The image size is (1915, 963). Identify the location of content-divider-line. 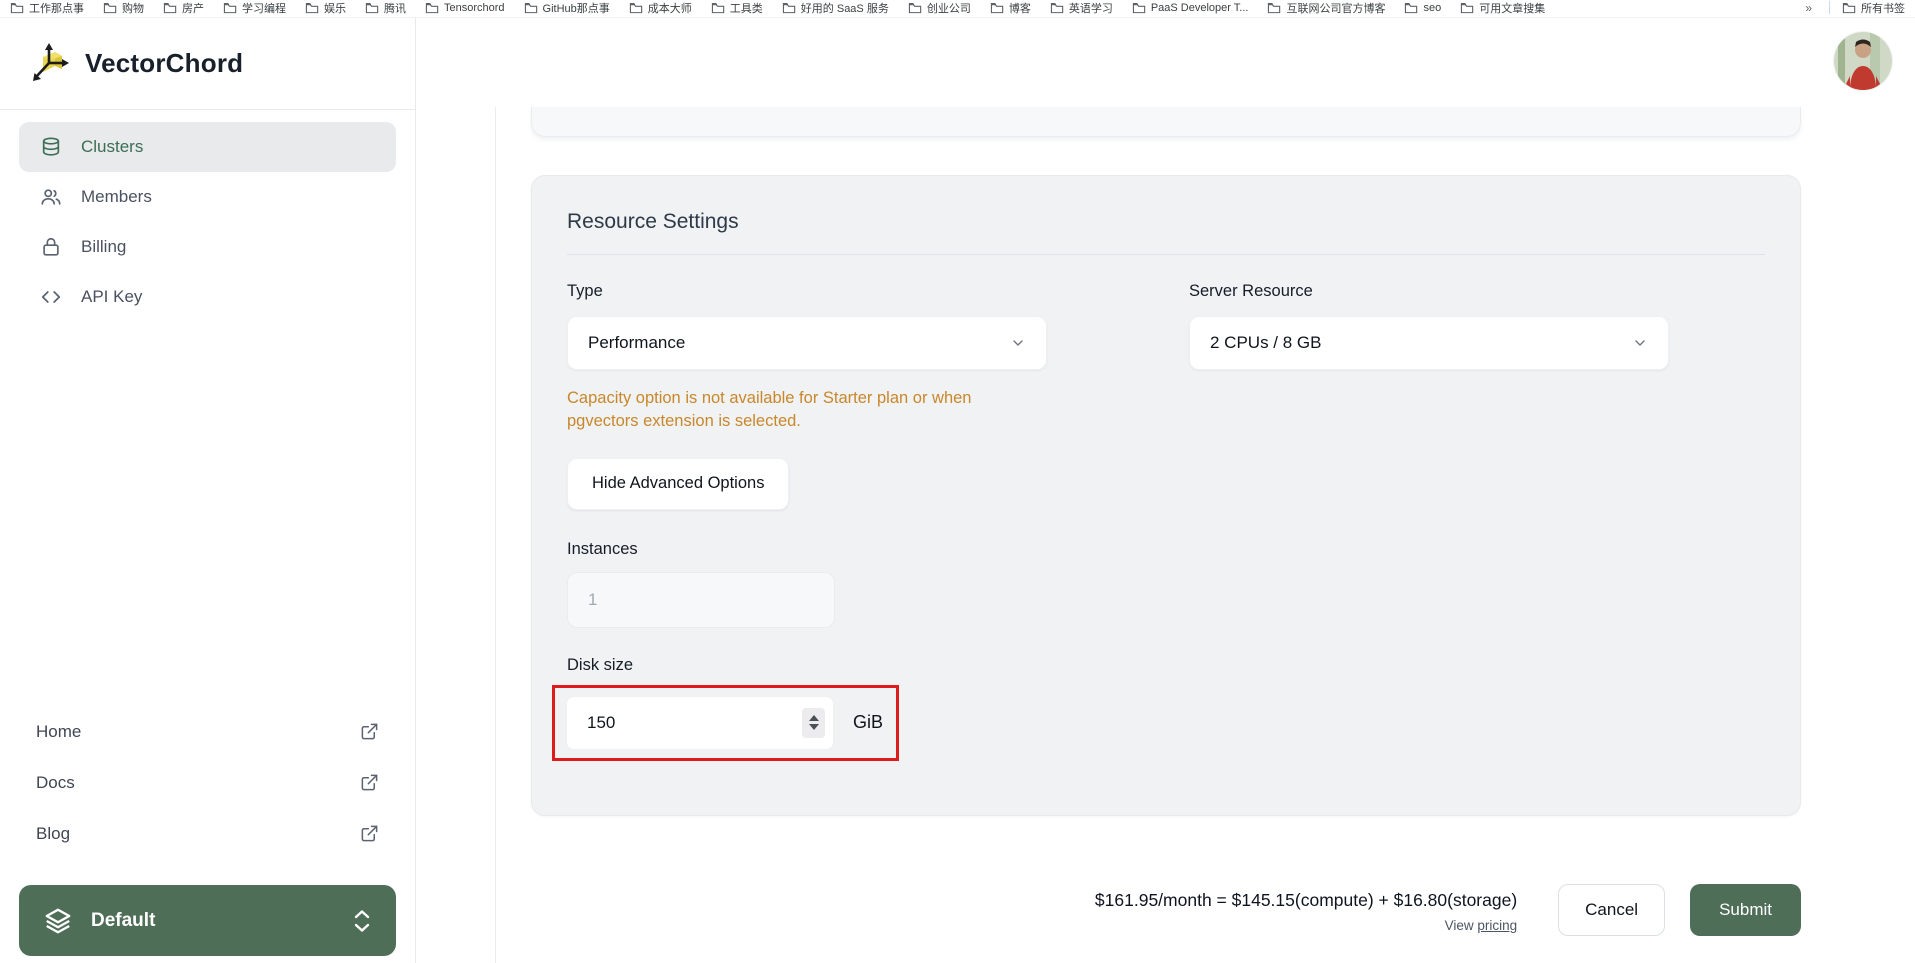
(495, 535).